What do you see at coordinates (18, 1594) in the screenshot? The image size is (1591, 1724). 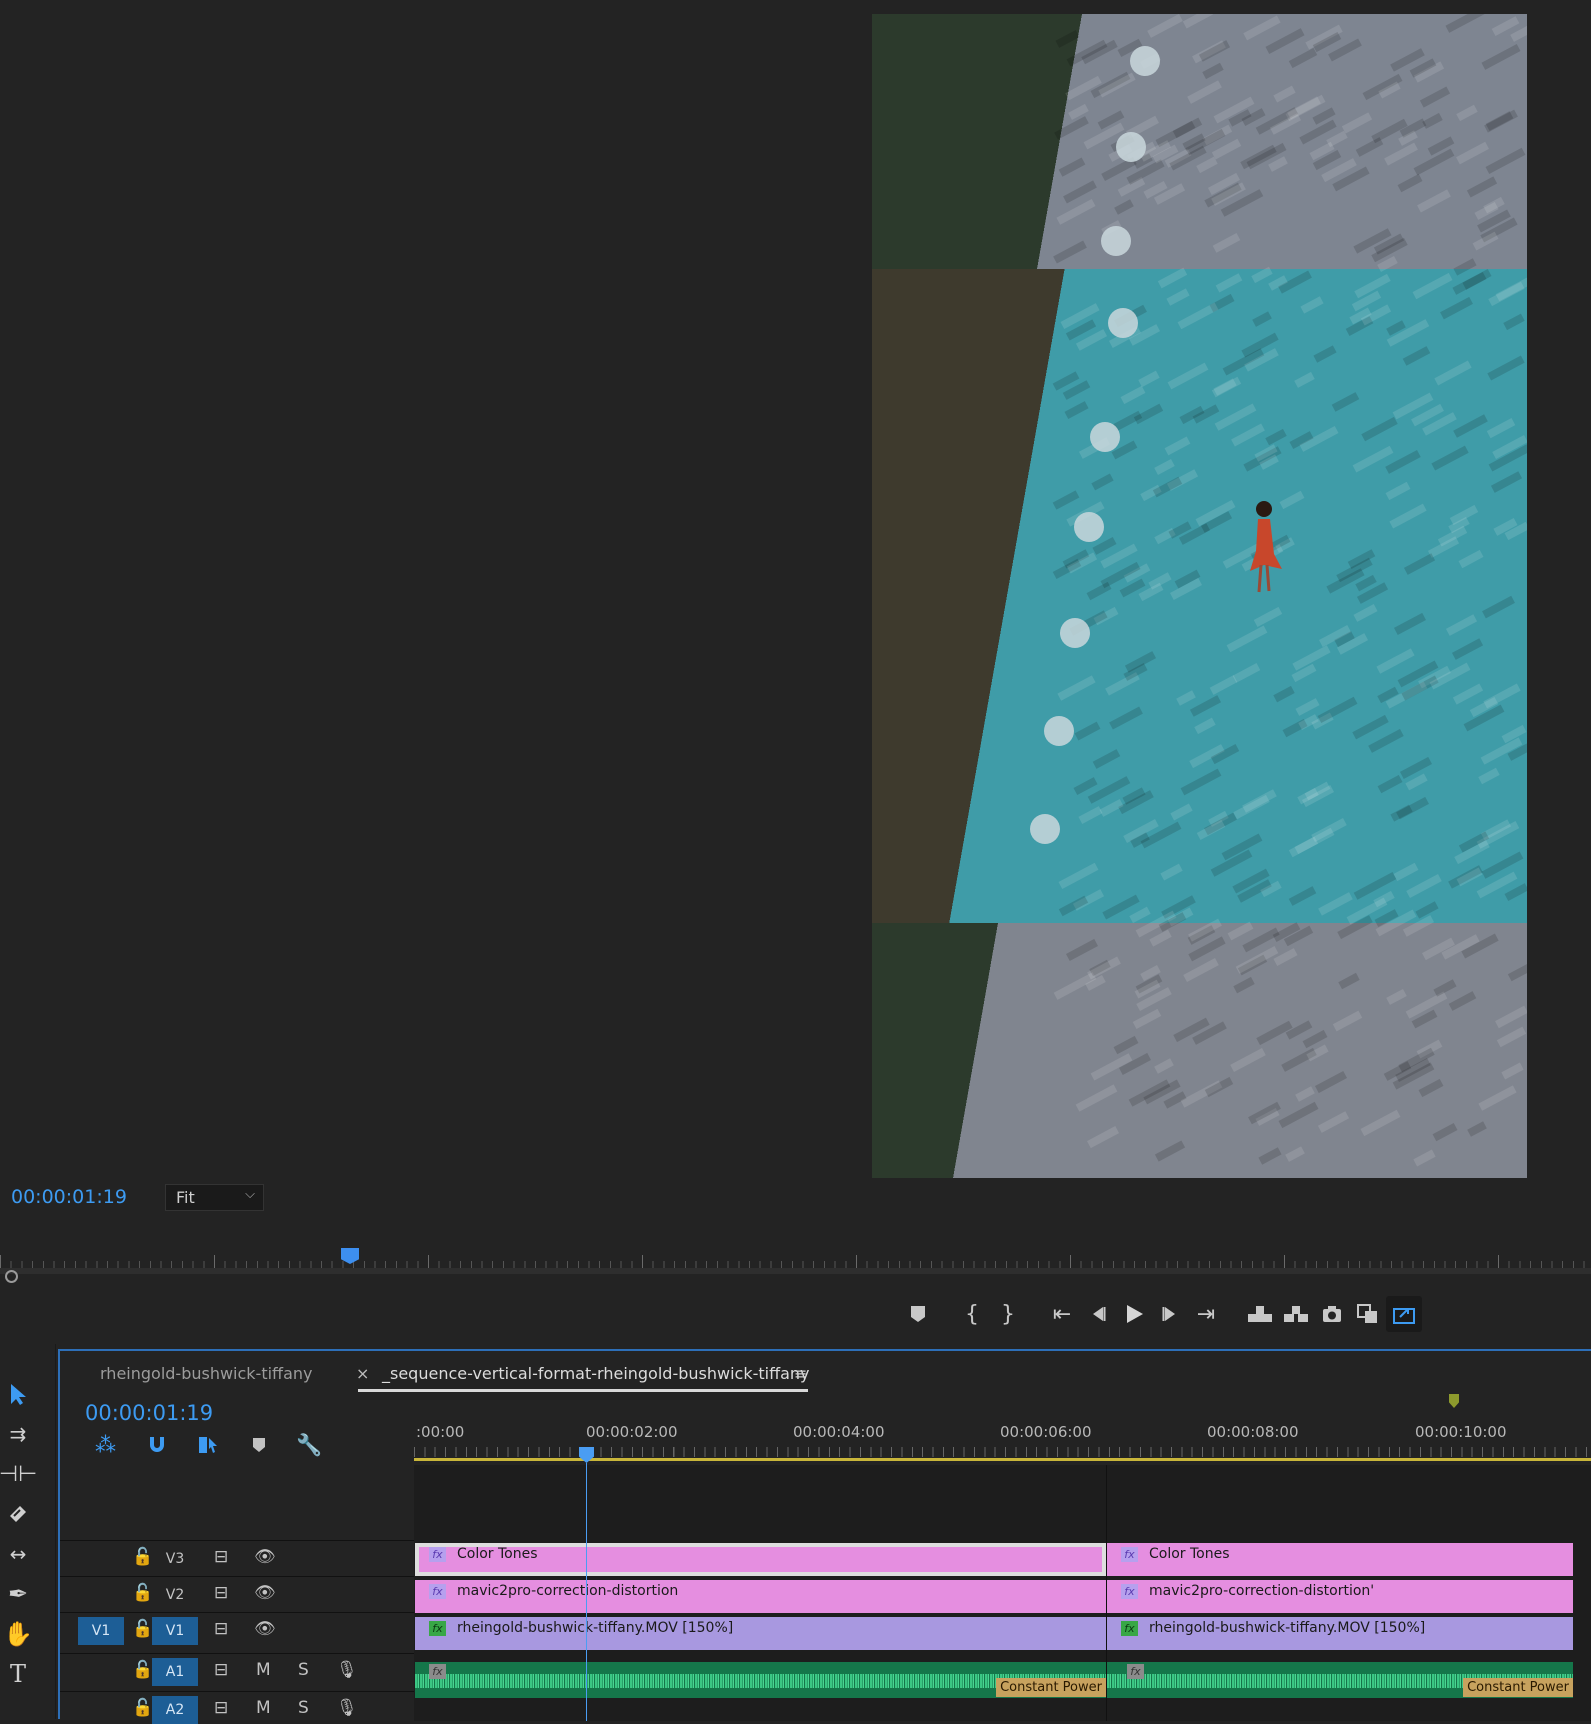 I see `pen-tool: ✒` at bounding box center [18, 1594].